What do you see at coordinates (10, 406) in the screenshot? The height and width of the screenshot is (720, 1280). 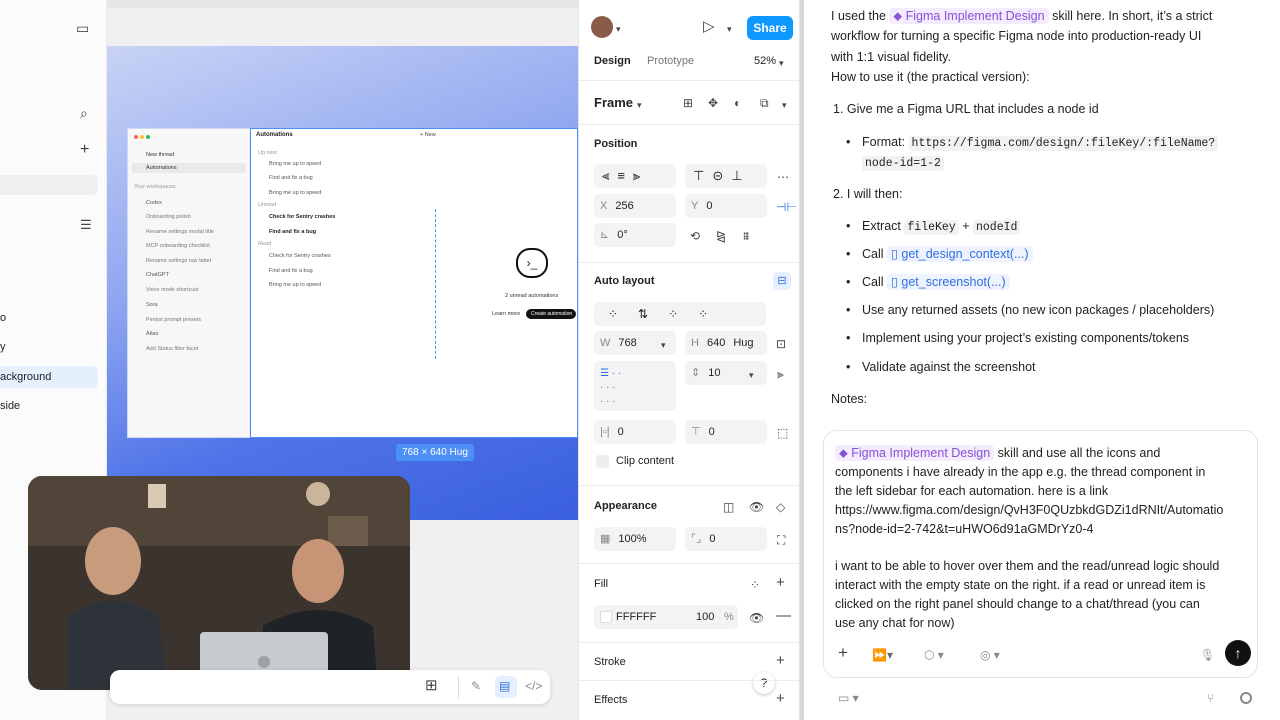 I see `layer-item: side` at bounding box center [10, 406].